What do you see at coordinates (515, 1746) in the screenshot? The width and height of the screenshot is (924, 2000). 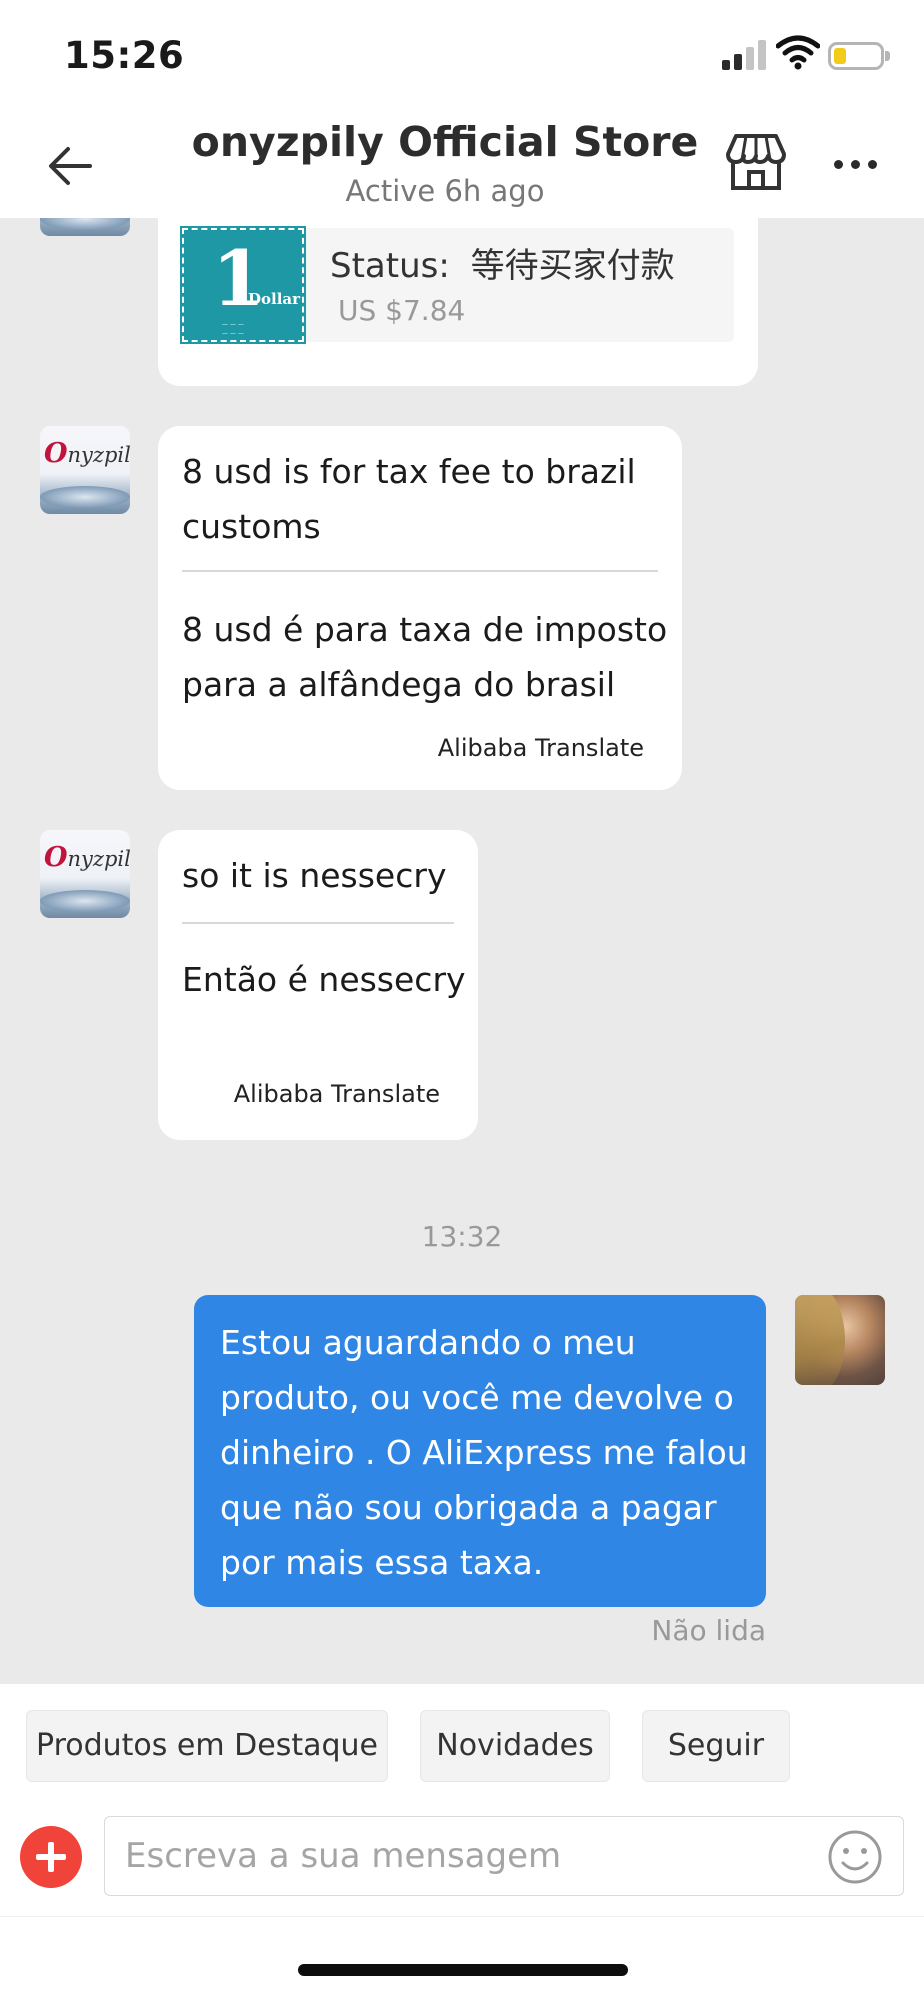 I see `quick-reply-news: Novidades` at bounding box center [515, 1746].